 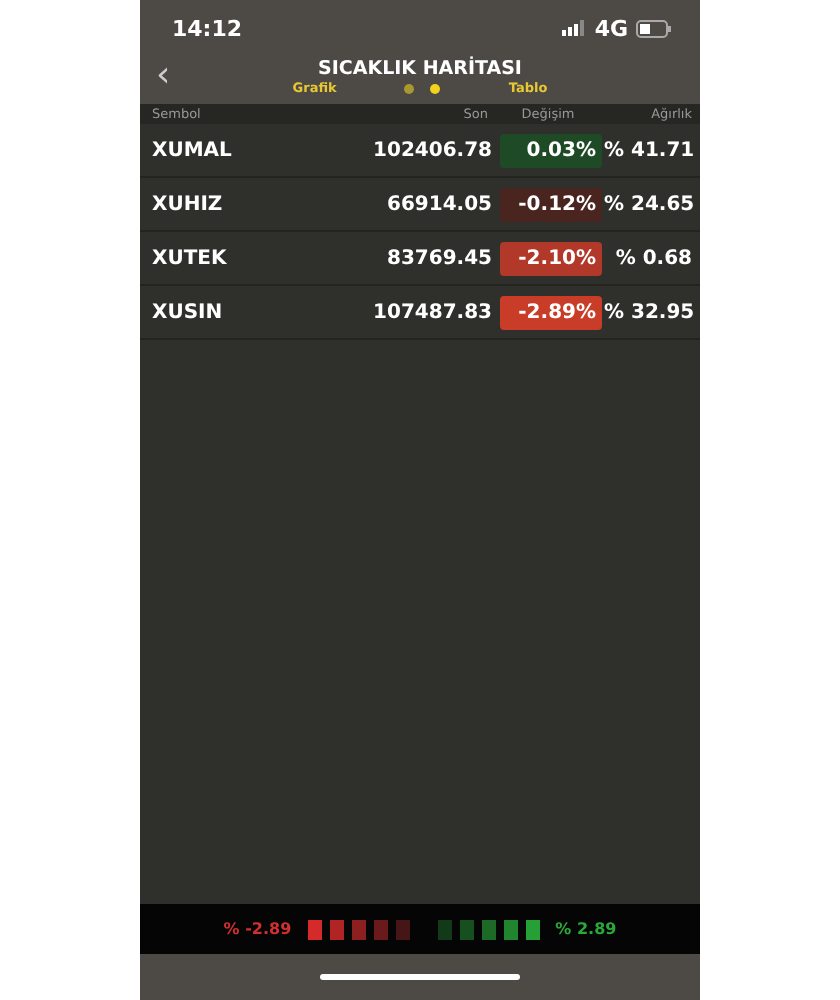 I want to click on table-row: XUMAL 102406.78 0.03% % 41.71, so click(x=420, y=151).